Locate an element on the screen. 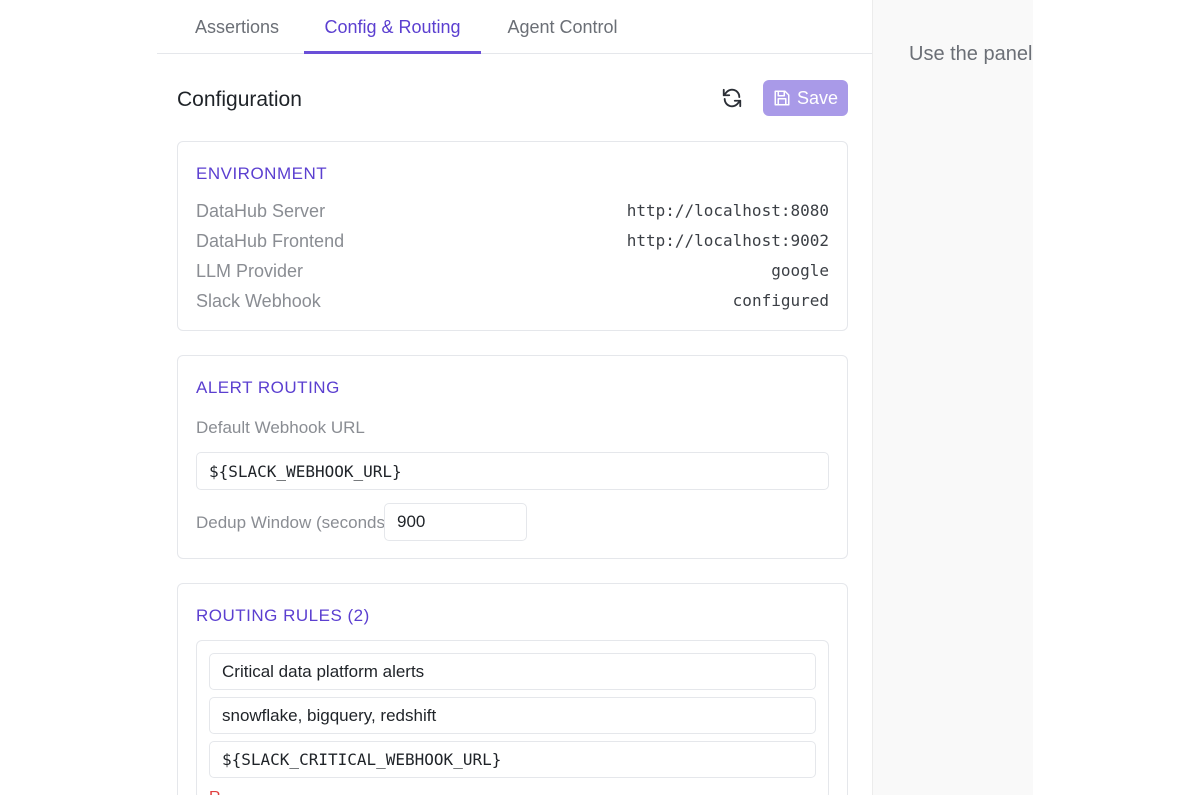 This screenshot has width=1192, height=795. tab-assertions: Assertions is located at coordinates (237, 26).